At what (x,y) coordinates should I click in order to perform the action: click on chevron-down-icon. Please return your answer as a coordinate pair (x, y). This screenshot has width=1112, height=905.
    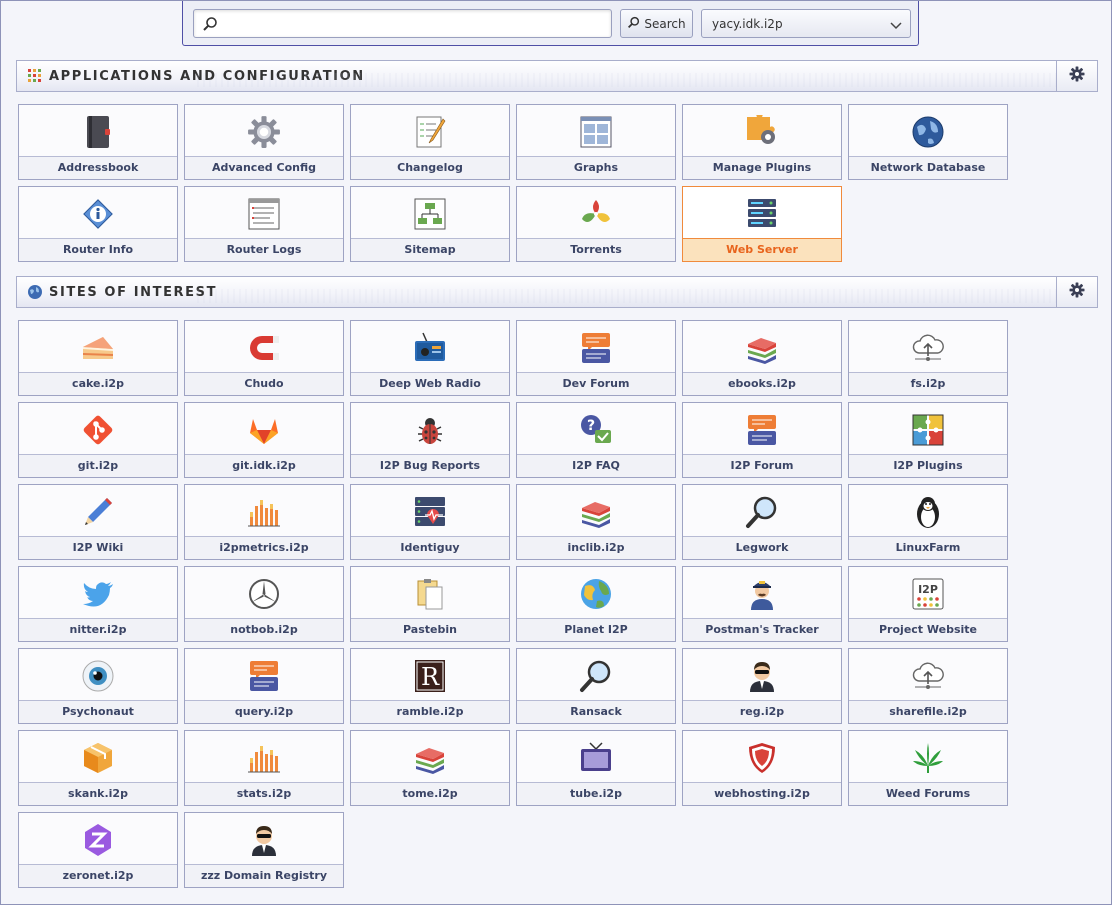
    Looking at the image, I should click on (896, 26).